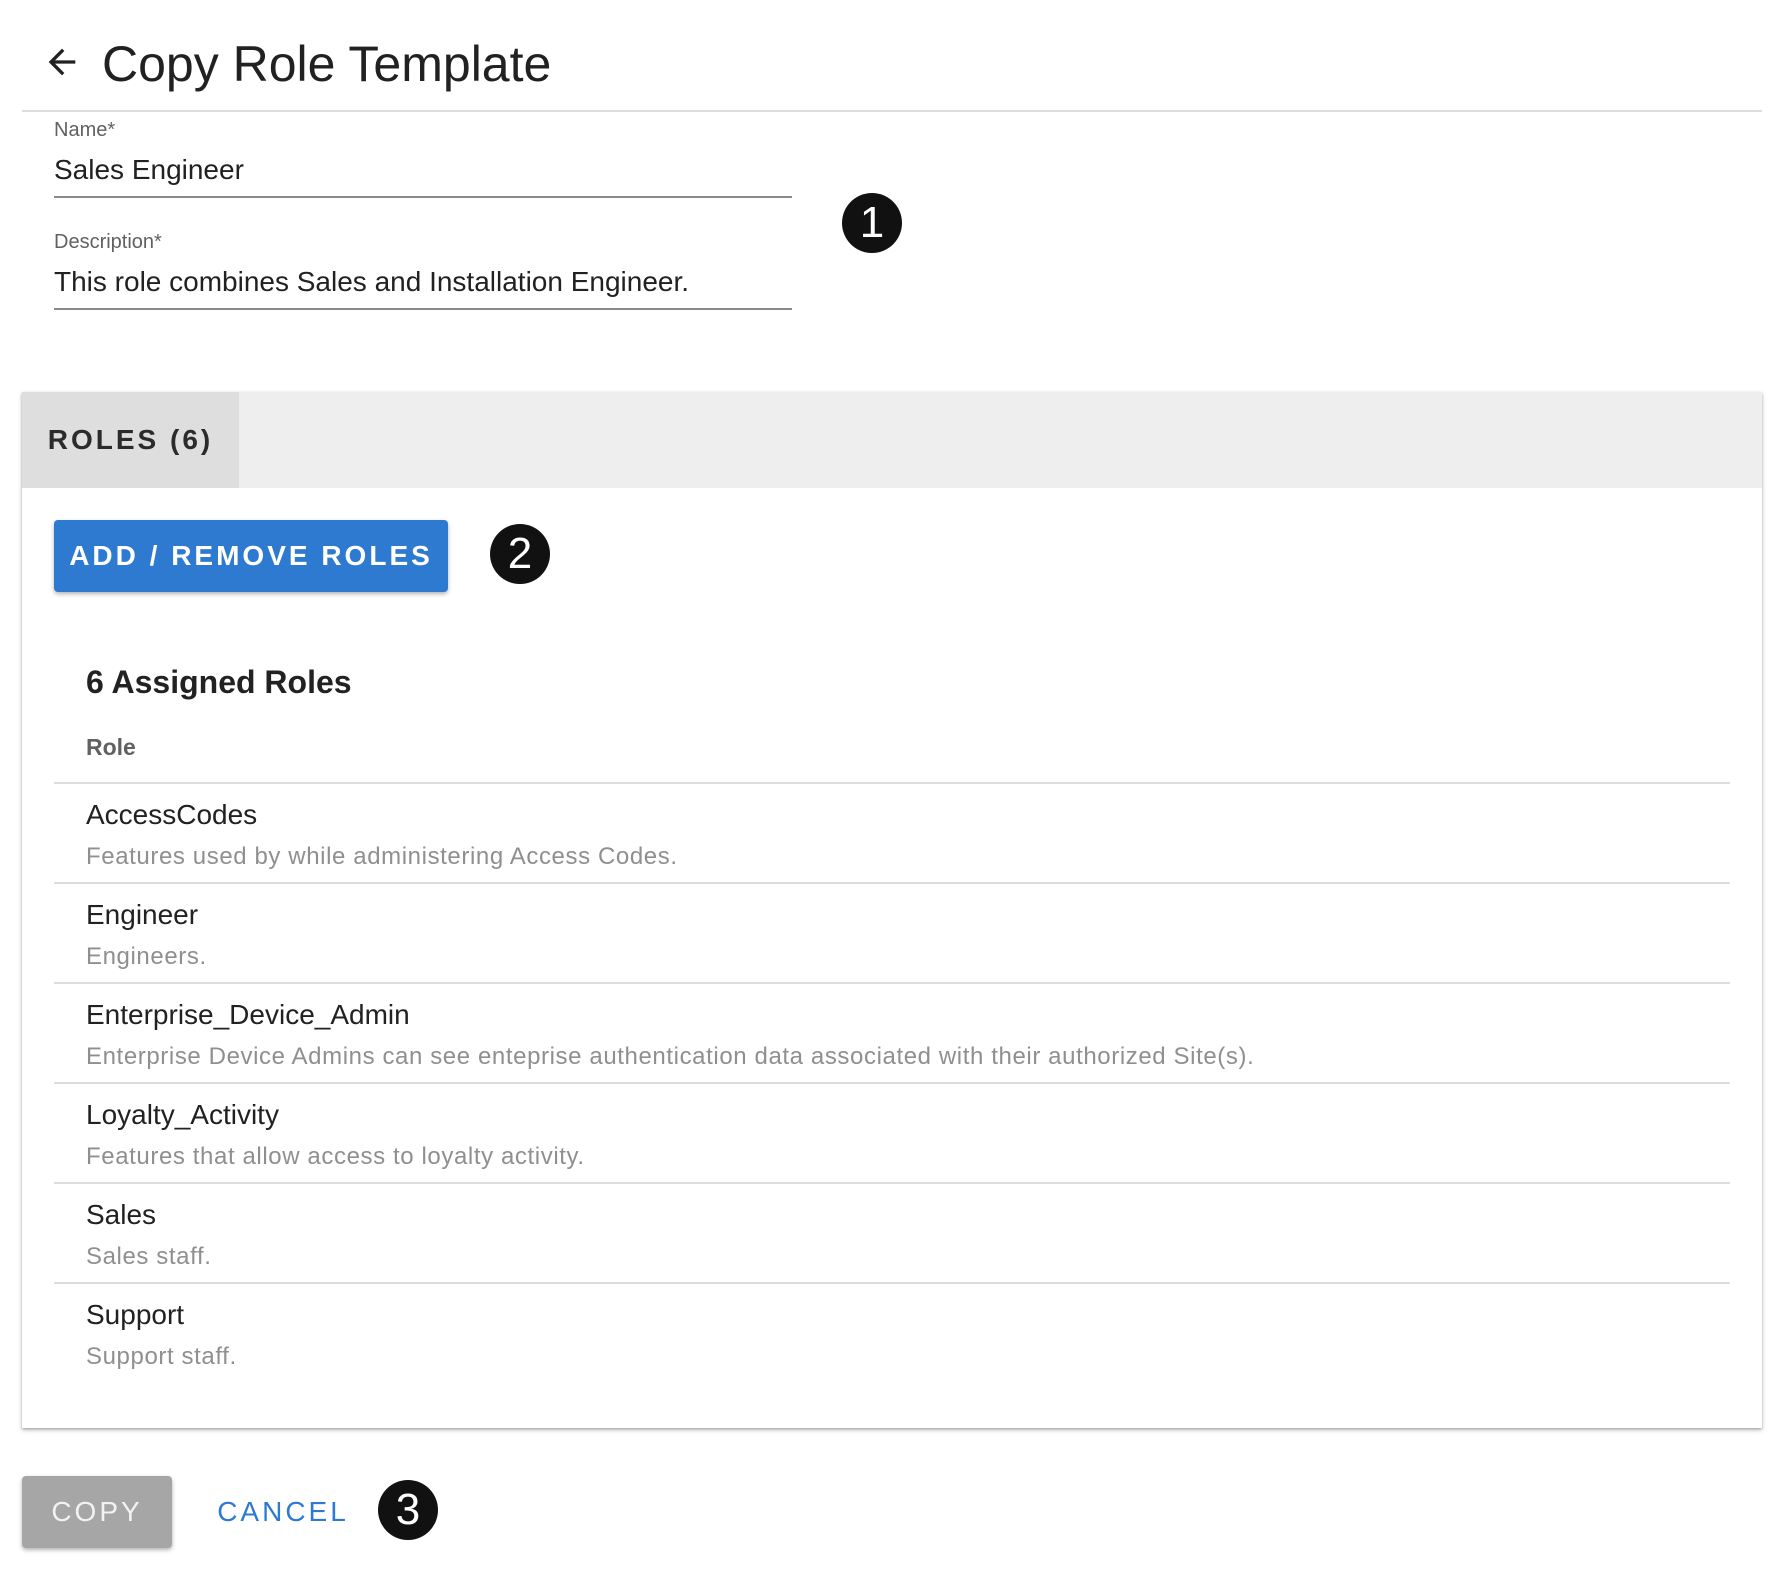 This screenshot has width=1773, height=1576. Describe the element at coordinates (146, 956) in the screenshot. I see `role-description: Engineers.` at that location.